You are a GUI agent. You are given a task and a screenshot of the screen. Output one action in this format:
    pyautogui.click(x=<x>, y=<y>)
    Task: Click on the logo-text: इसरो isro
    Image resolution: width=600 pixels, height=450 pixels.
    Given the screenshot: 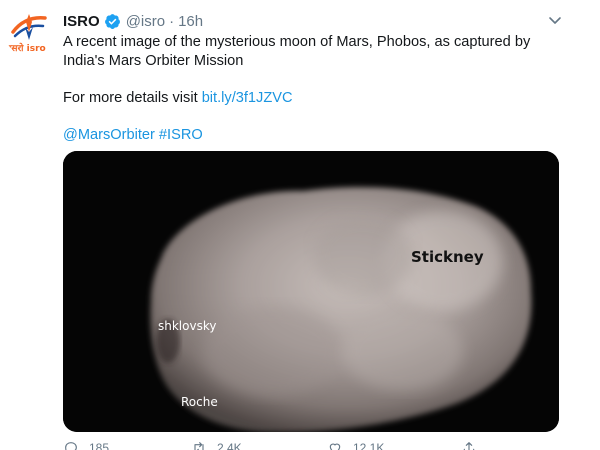 What is the action you would take?
    pyautogui.click(x=26, y=48)
    